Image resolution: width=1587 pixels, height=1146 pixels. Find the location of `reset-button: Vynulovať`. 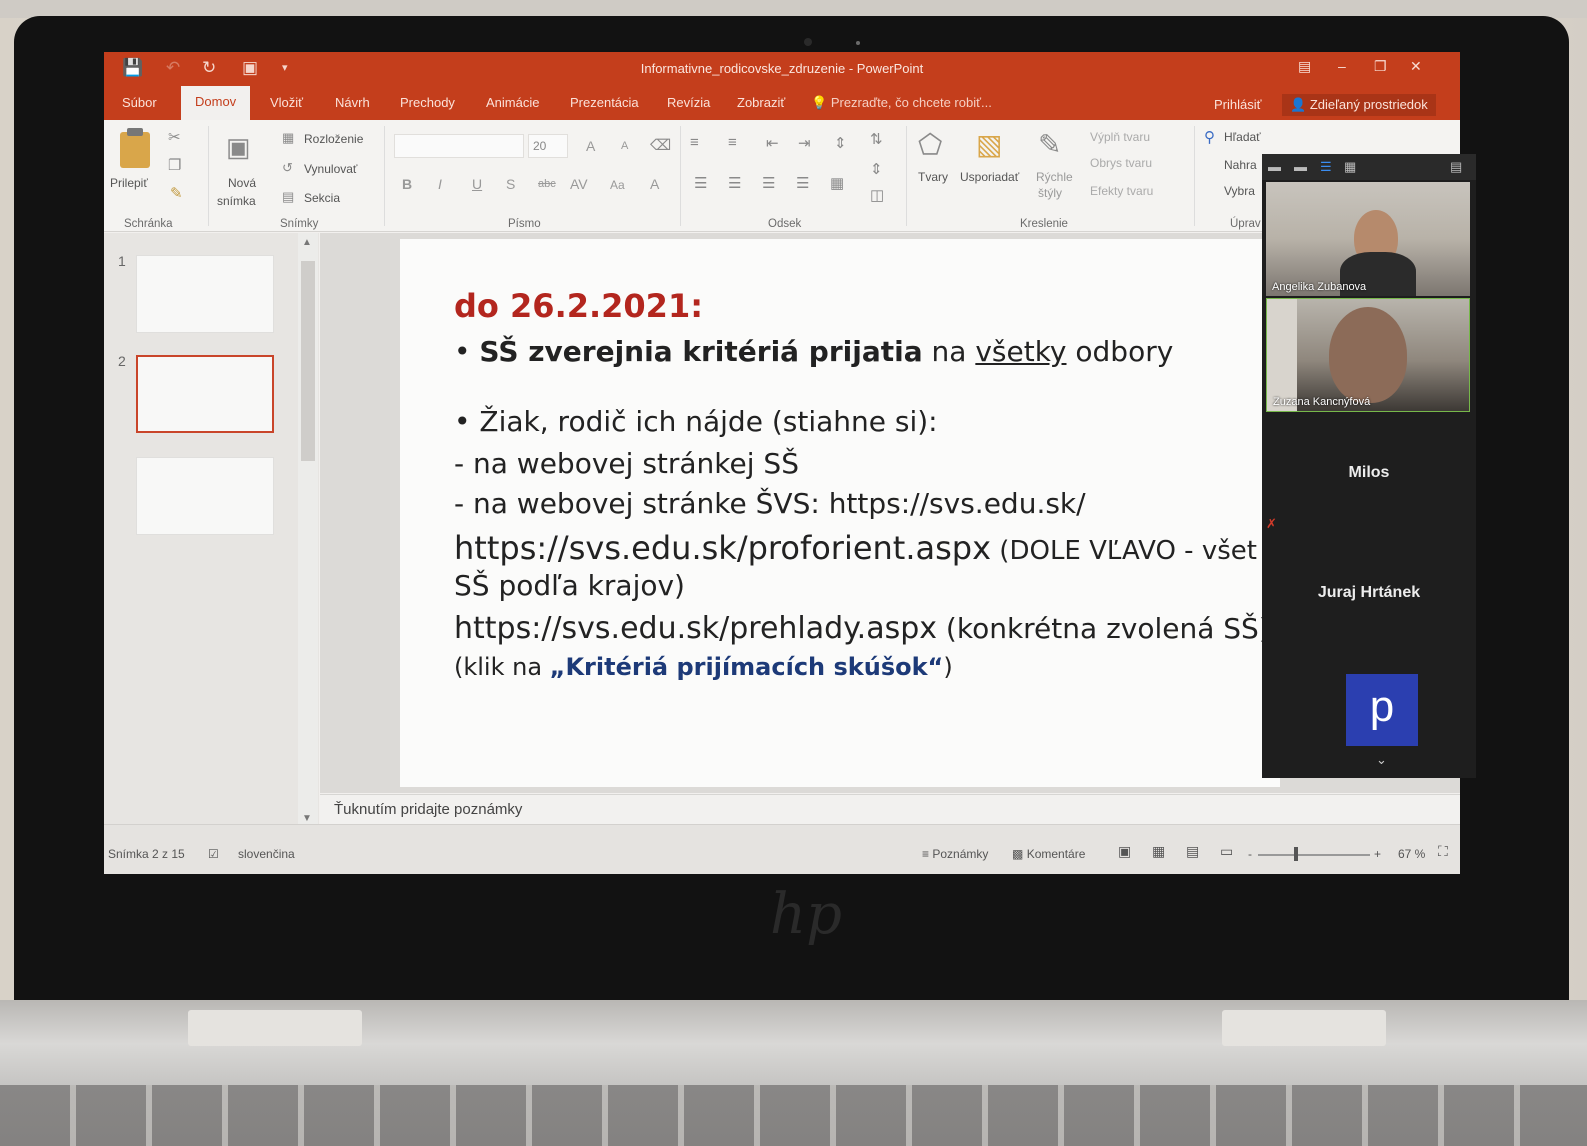

reset-button: Vynulovať is located at coordinates (330, 169).